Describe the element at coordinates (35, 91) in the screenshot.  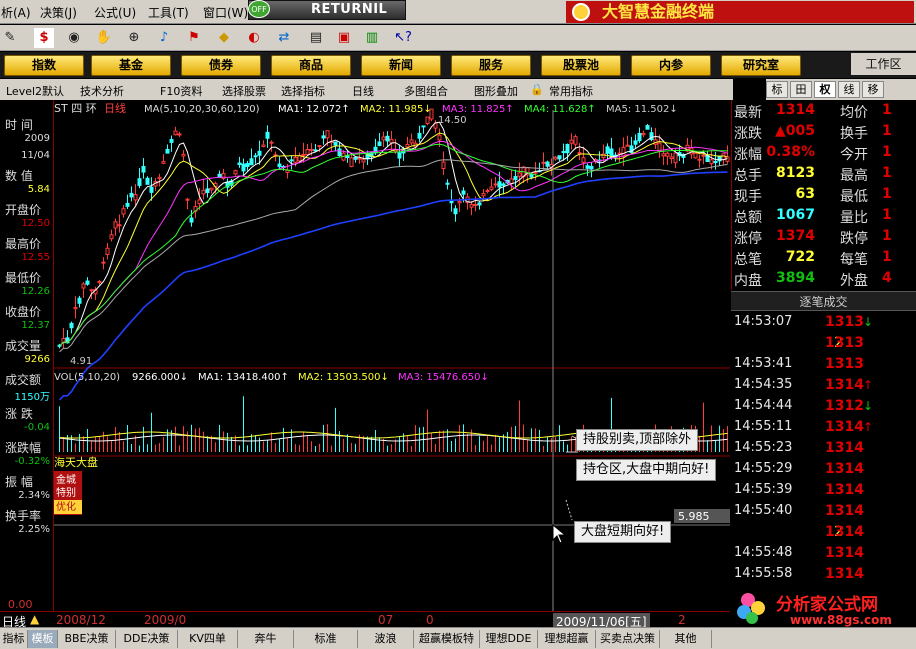
I see `level2-default-button: Level2默认` at that location.